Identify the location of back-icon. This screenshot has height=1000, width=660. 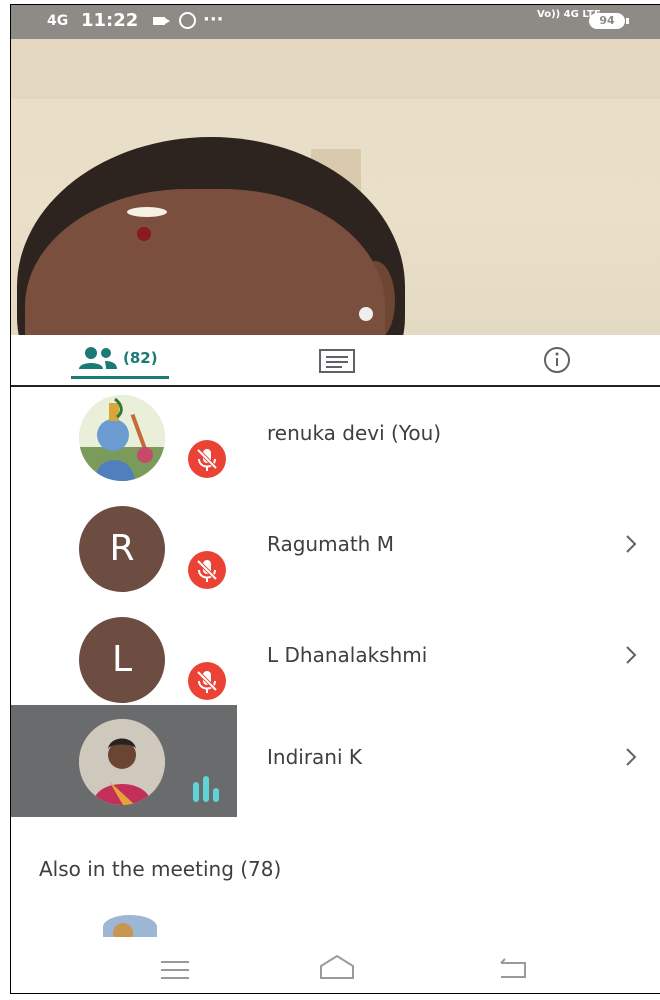
(513, 969).